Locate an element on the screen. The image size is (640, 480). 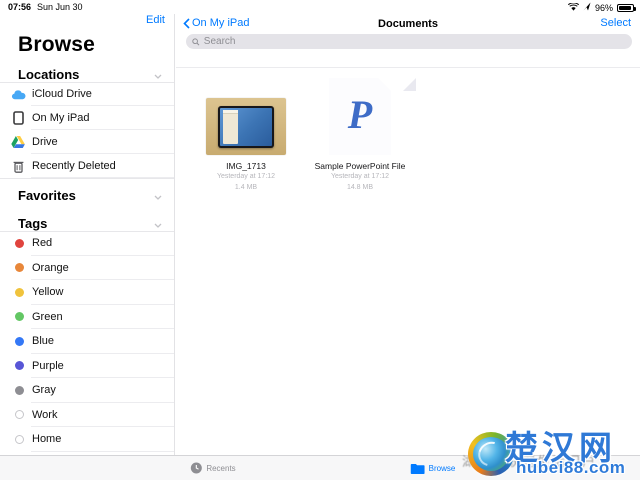
sidebar-item-tag-blue: Blue is located at coordinates (87, 341).